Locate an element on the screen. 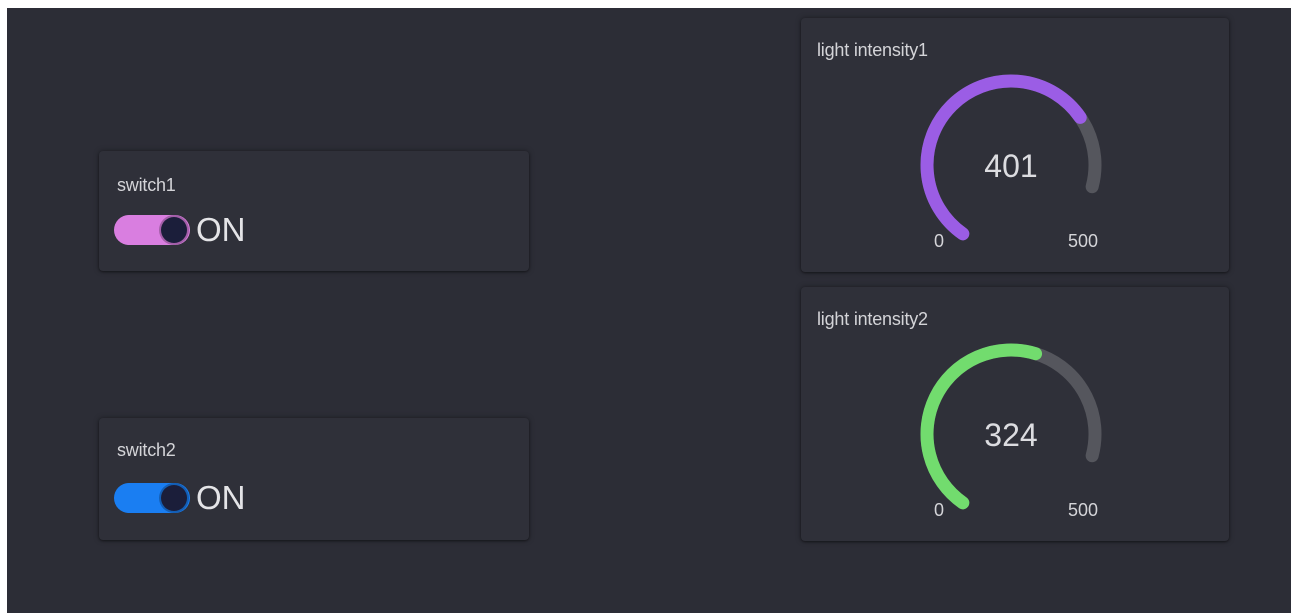 The height and width of the screenshot is (613, 1291). light-intensity1-card: light intensity1 401 0 500 is located at coordinates (1015, 145).